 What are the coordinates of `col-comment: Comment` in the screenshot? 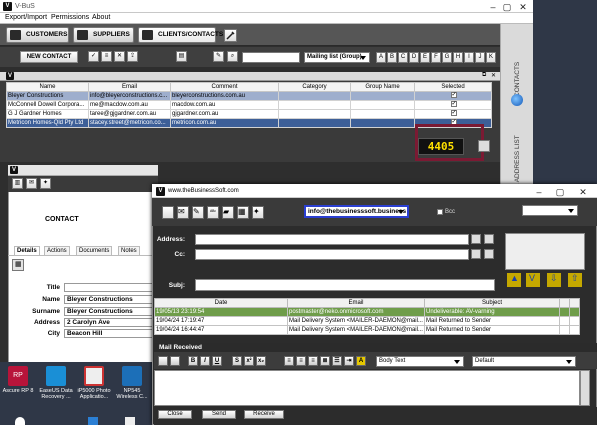 It's located at (224, 87).